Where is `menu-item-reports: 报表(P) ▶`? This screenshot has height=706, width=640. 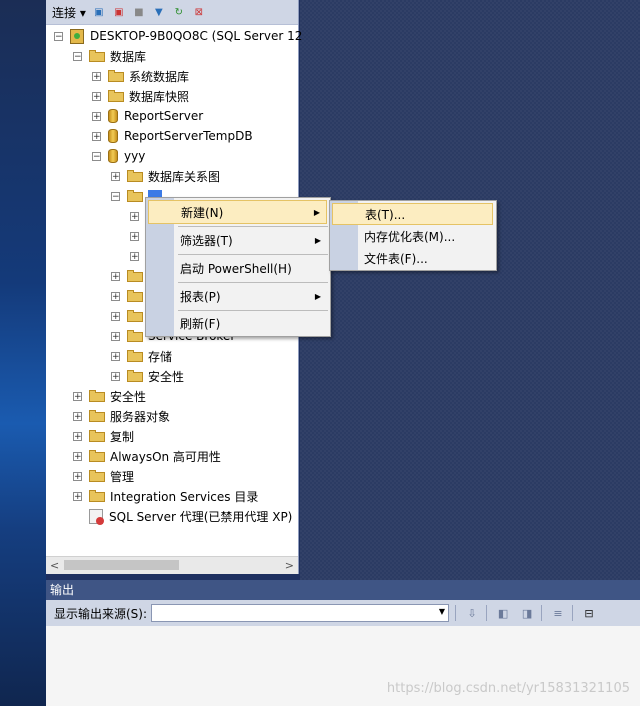
menu-item-reports: 报表(P) ▶ is located at coordinates (237, 296).